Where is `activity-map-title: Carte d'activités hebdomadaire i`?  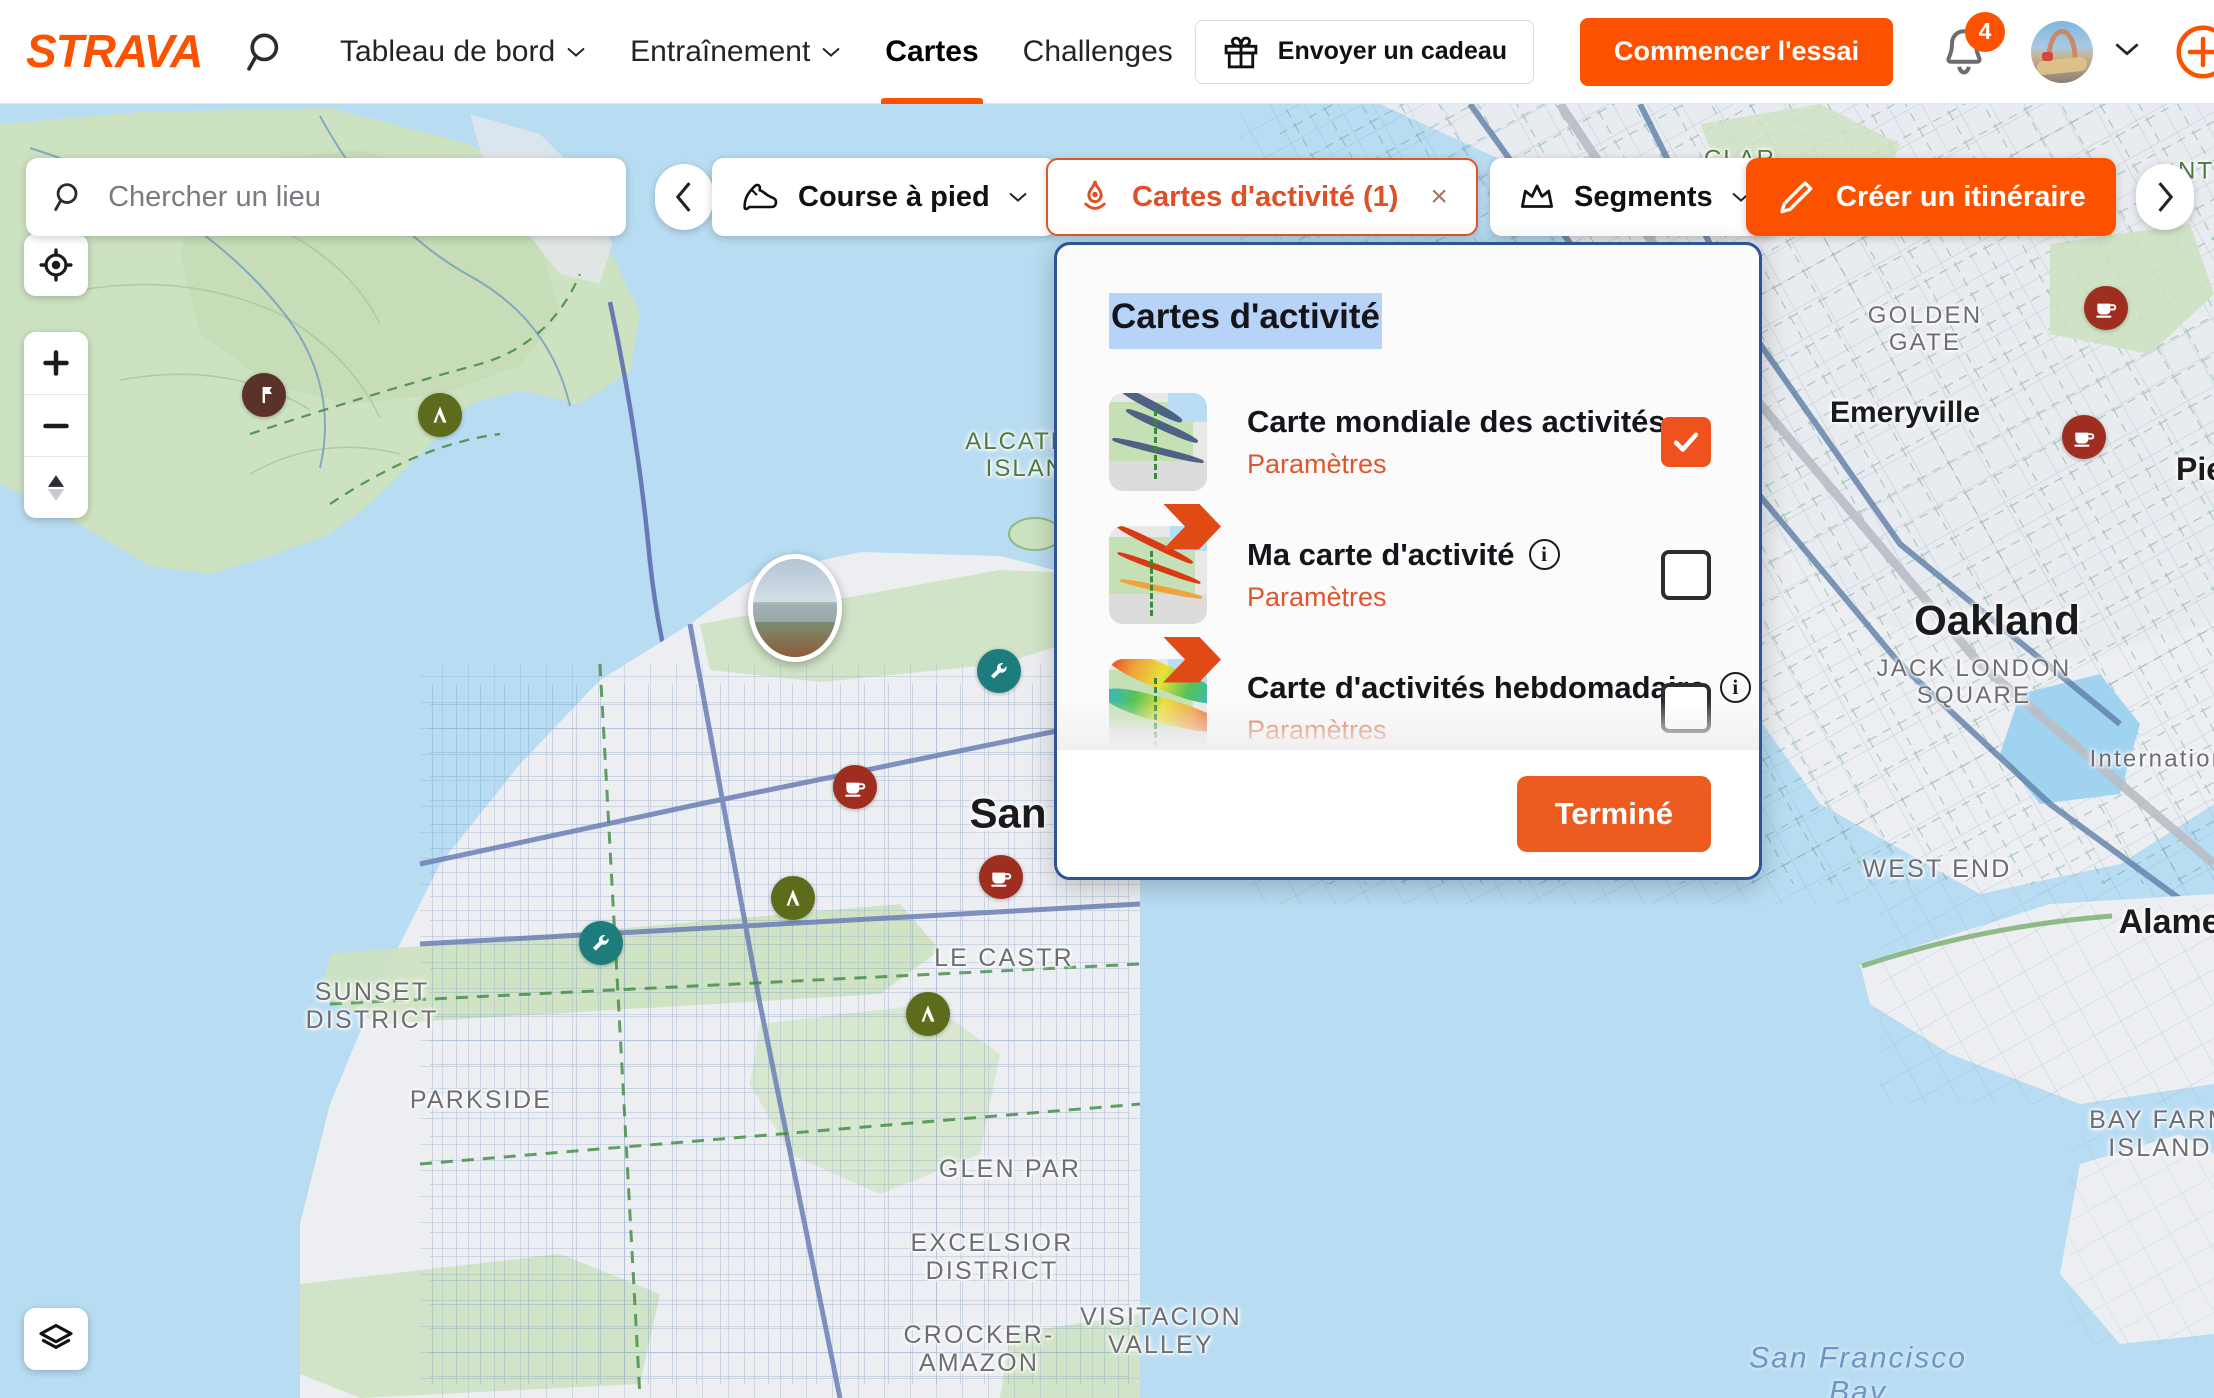
activity-map-title: Carte d'activités hebdomadaire i is located at coordinates (1499, 688).